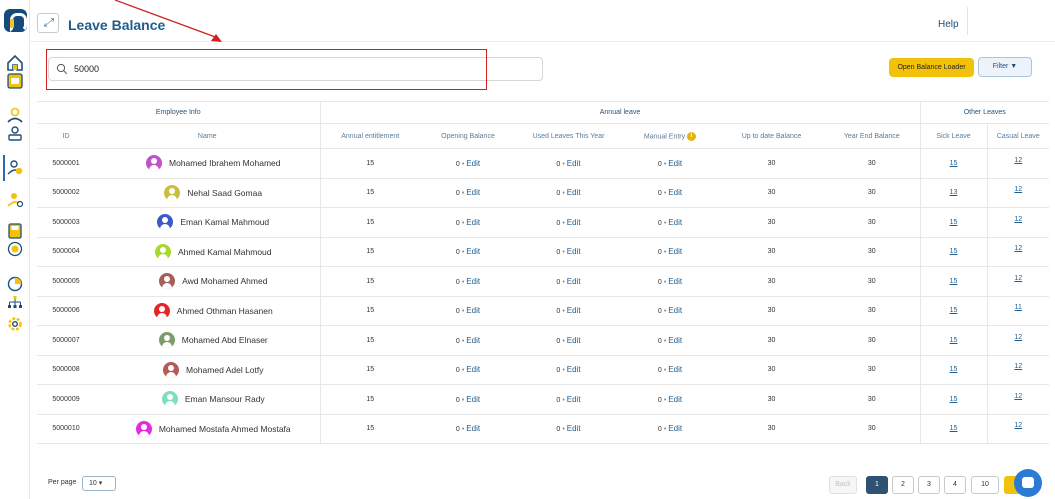  What do you see at coordinates (15, 249) in the screenshot?
I see `money-icon` at bounding box center [15, 249].